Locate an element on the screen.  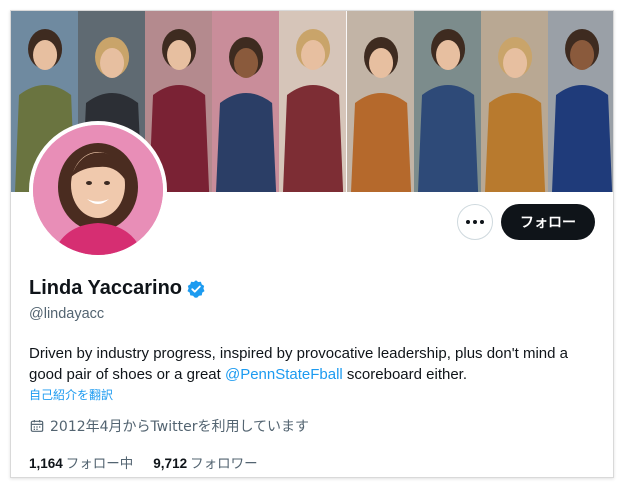
translate-bio-link: 自己紹介を翻訳 is located at coordinates (71, 394).